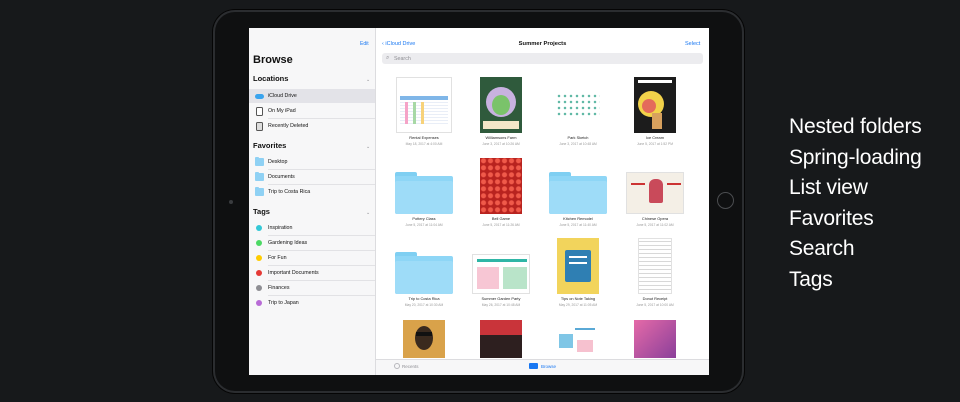 The image size is (960, 402). Describe the element at coordinates (410, 366) in the screenshot. I see `tab-recents: Recents` at that location.